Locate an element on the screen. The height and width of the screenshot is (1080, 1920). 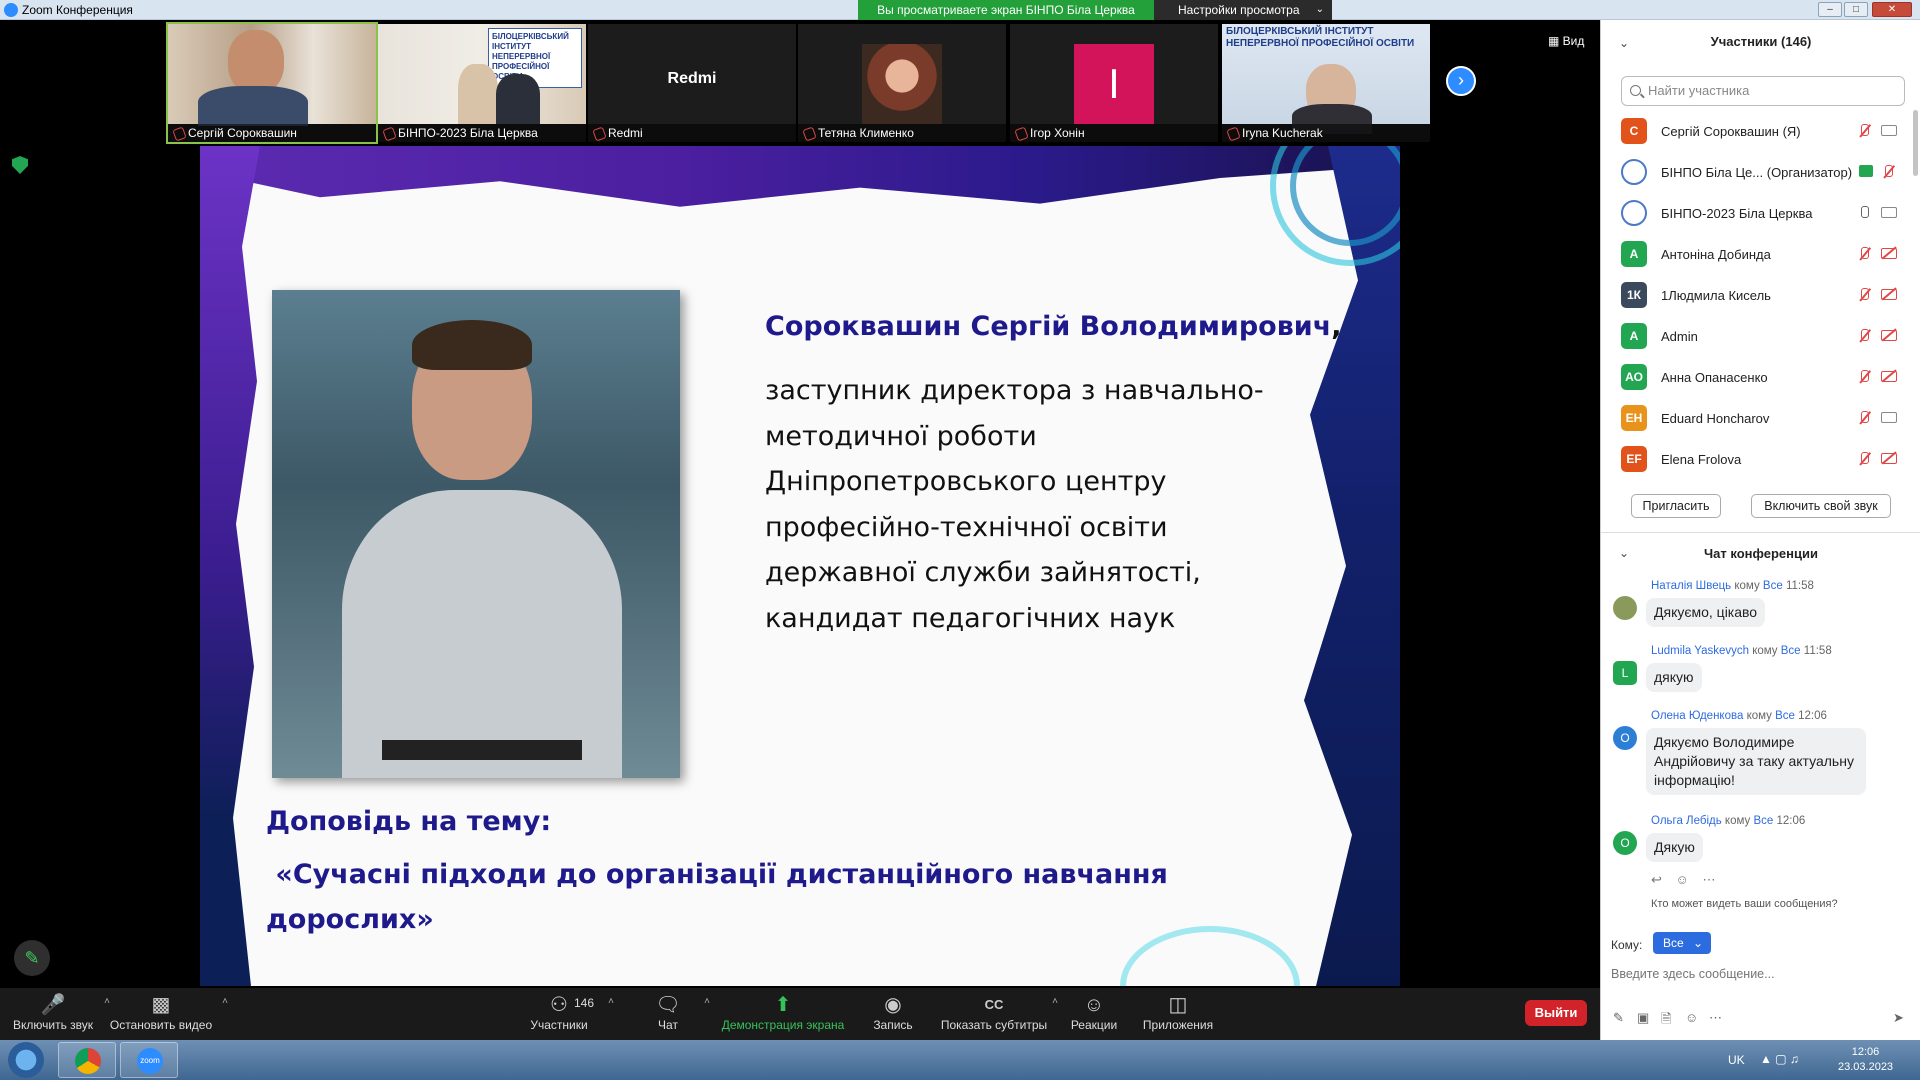
maximize-button: □ is located at coordinates (1856, 9).